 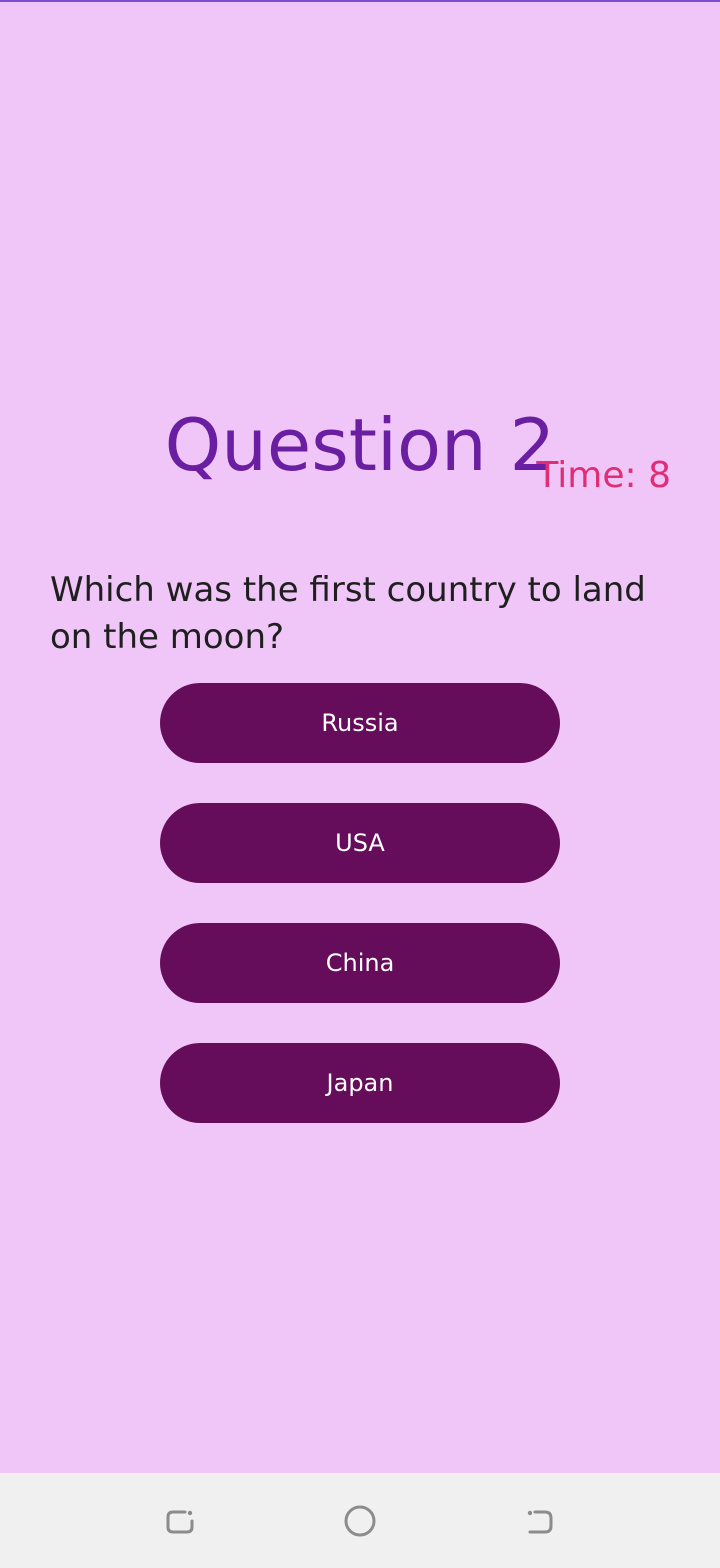 What do you see at coordinates (360, 1) in the screenshot?
I see `top-divider` at bounding box center [360, 1].